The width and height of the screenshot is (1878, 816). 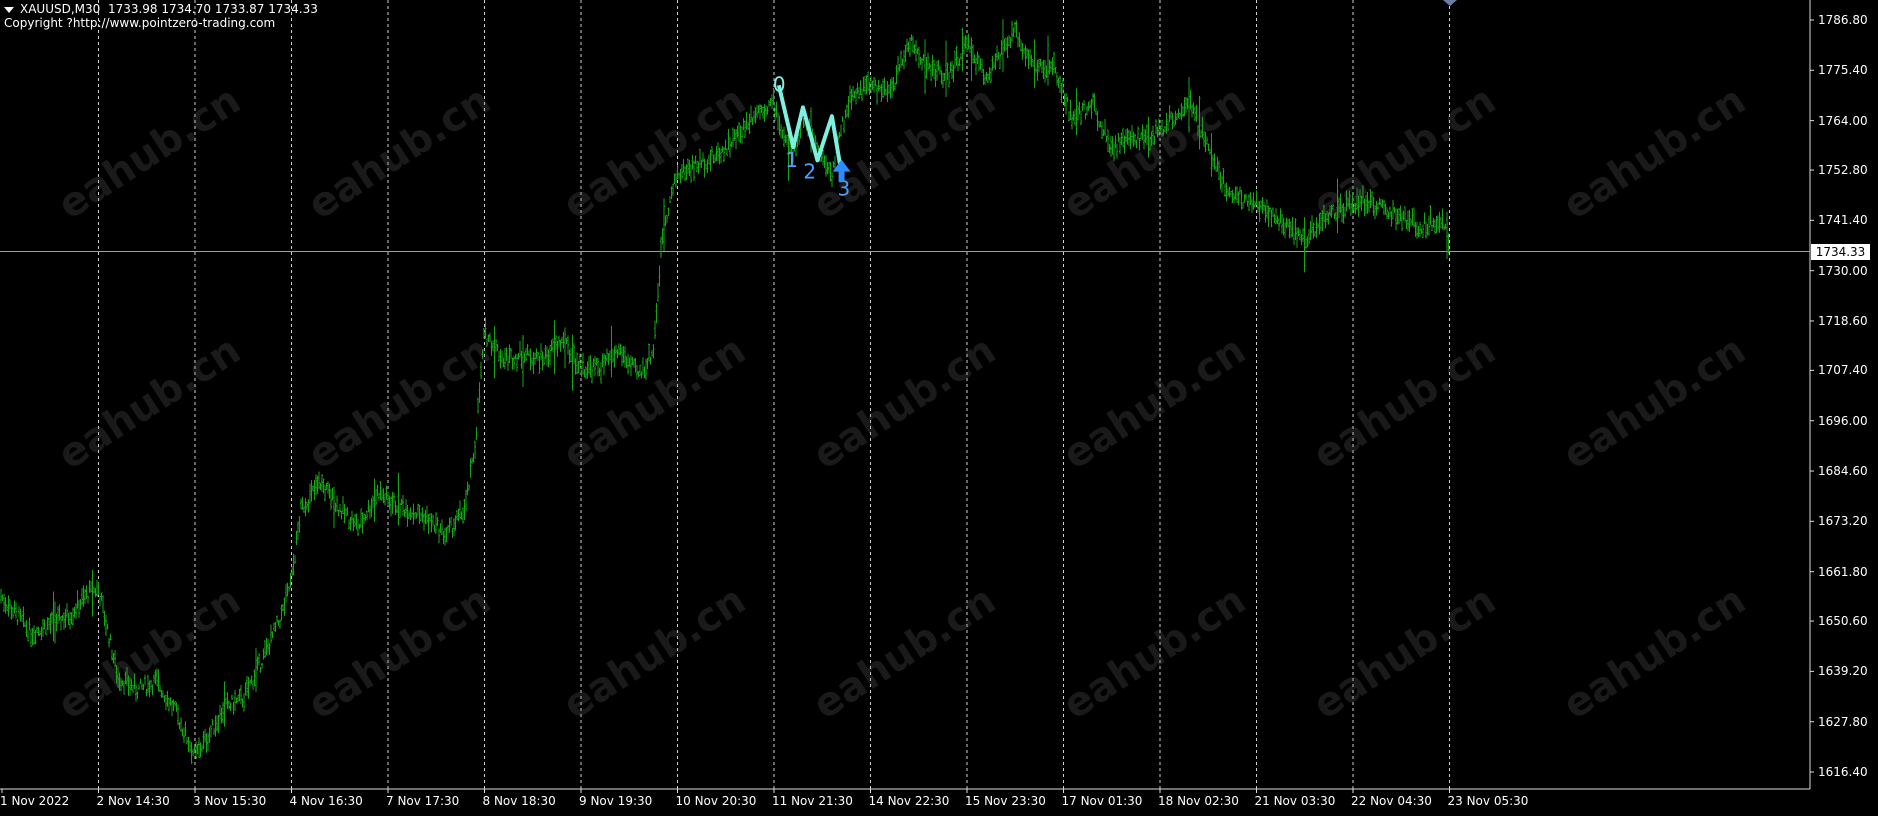 I want to click on price-tick-label: 1775.40, so click(x=1843, y=70).